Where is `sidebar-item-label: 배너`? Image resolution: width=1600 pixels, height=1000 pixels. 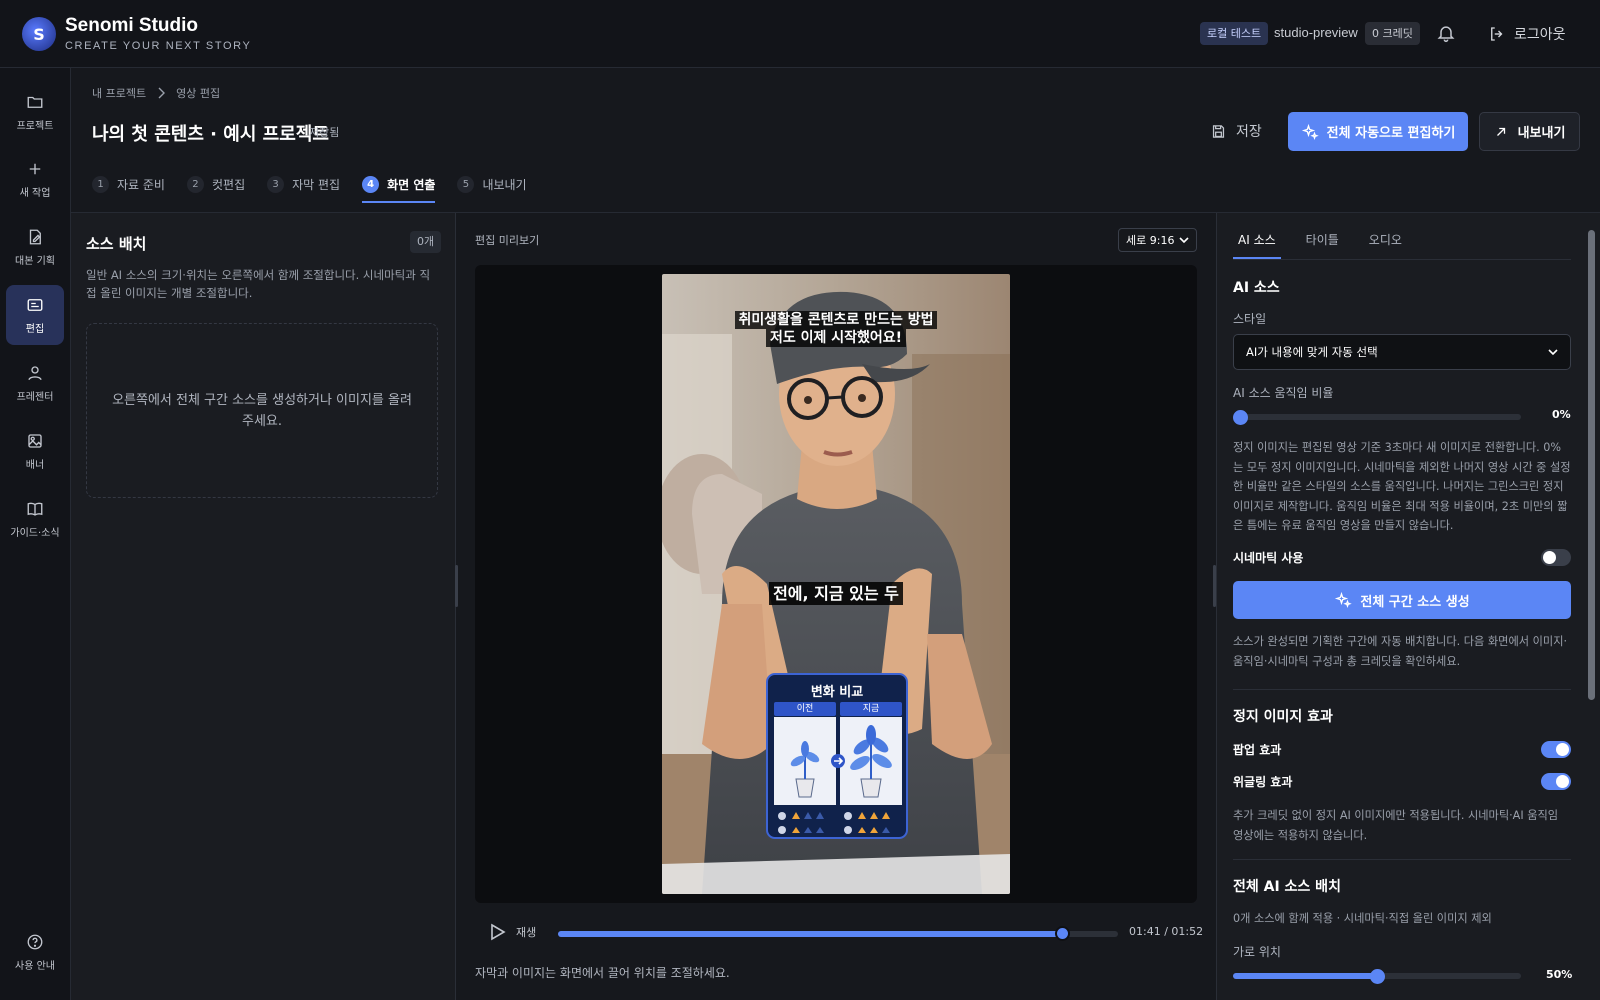
sidebar-item-label: 배너 is located at coordinates (35, 465).